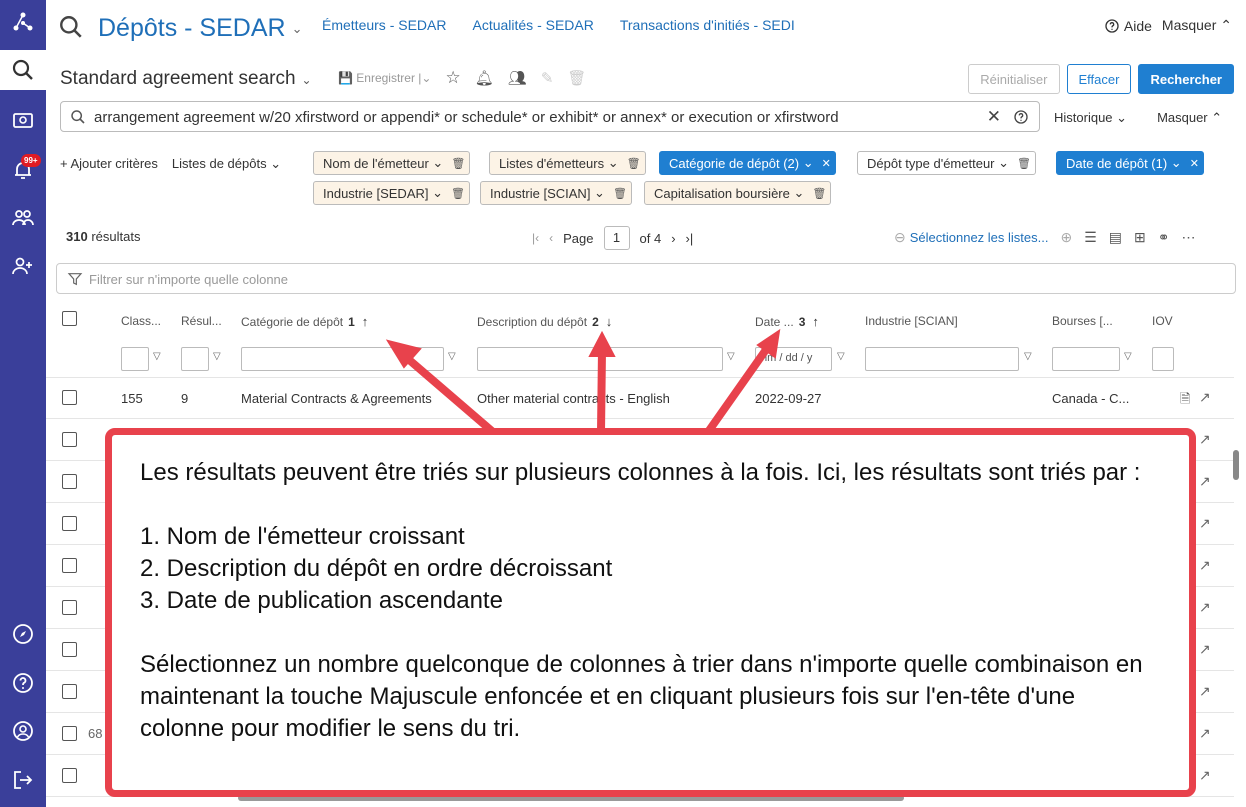 This screenshot has width=1246, height=807. Describe the element at coordinates (942, 359) in the screenshot. I see `naics-filter-field` at that location.